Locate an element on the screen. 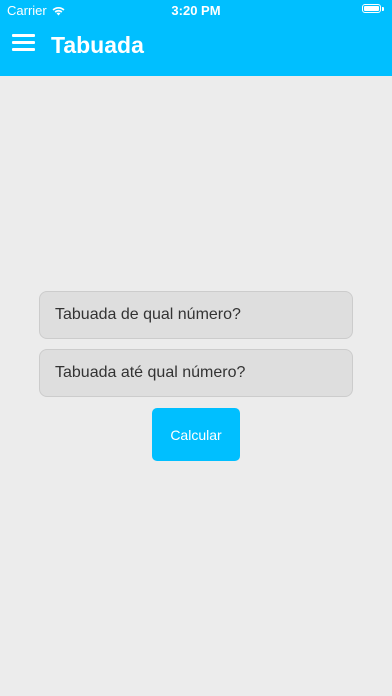 The width and height of the screenshot is (392, 696). number-input is located at coordinates (196, 315).